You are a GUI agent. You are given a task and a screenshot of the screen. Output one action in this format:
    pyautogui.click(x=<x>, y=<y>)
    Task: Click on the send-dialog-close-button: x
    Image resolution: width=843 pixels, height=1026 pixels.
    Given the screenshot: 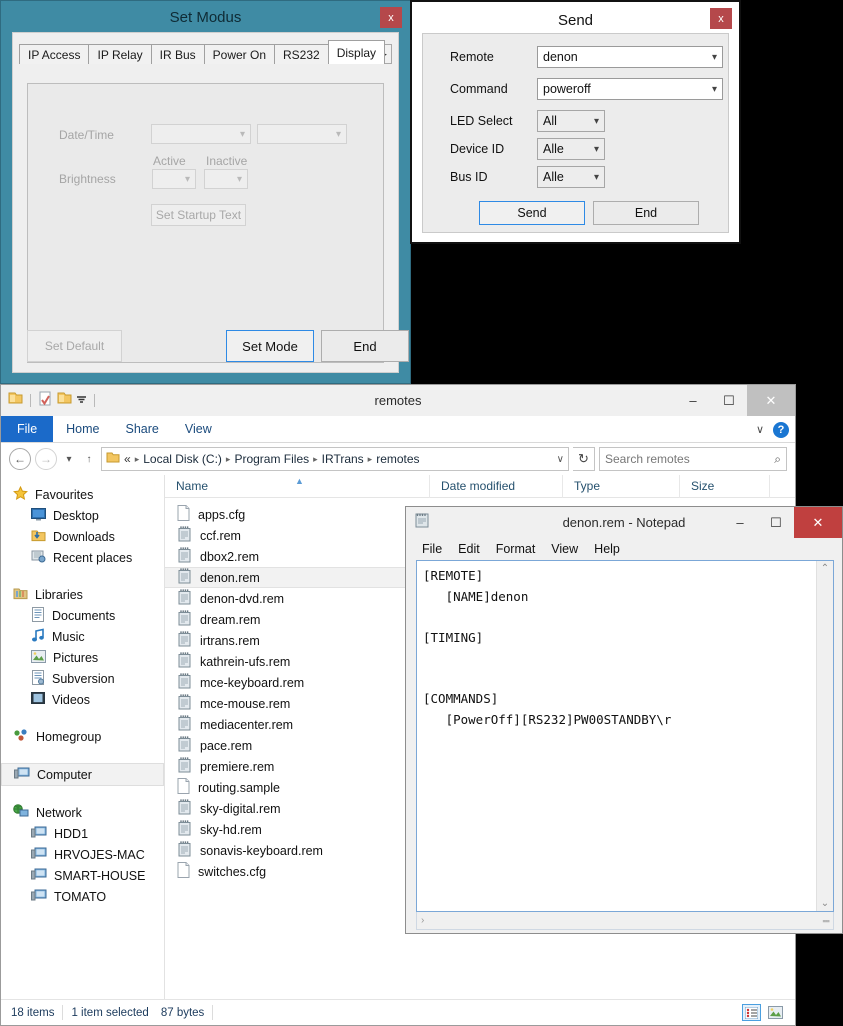 What is the action you would take?
    pyautogui.click(x=721, y=18)
    